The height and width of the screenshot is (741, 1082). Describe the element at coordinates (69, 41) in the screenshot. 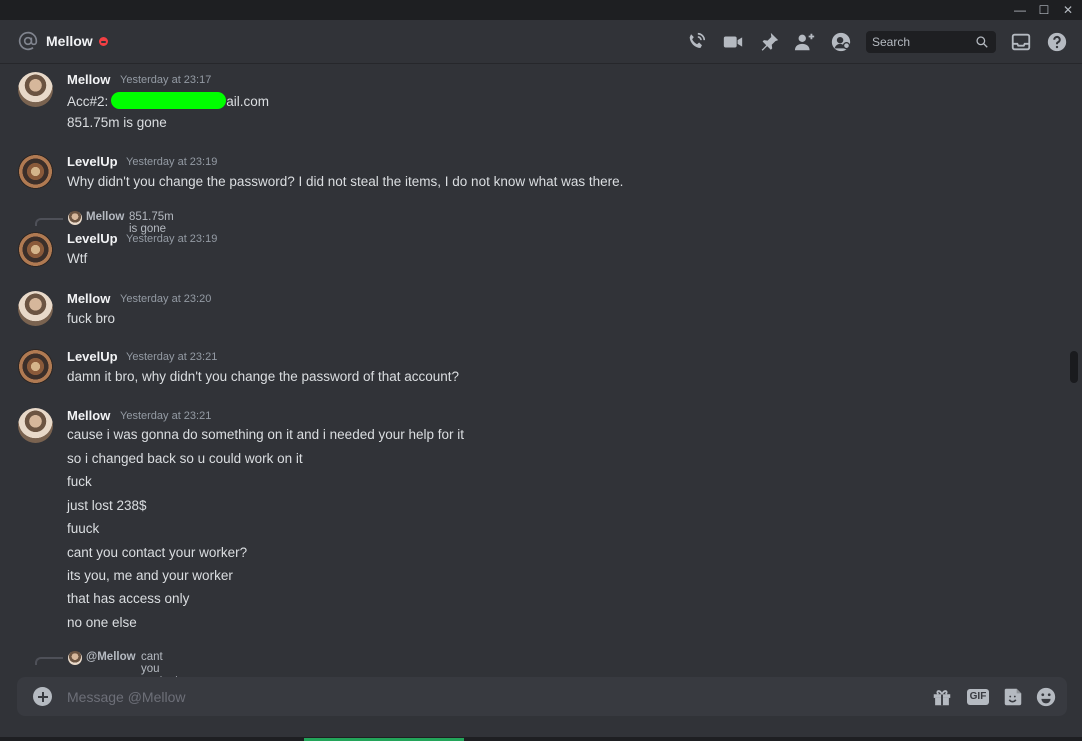

I see `channel-name: Mellow` at that location.